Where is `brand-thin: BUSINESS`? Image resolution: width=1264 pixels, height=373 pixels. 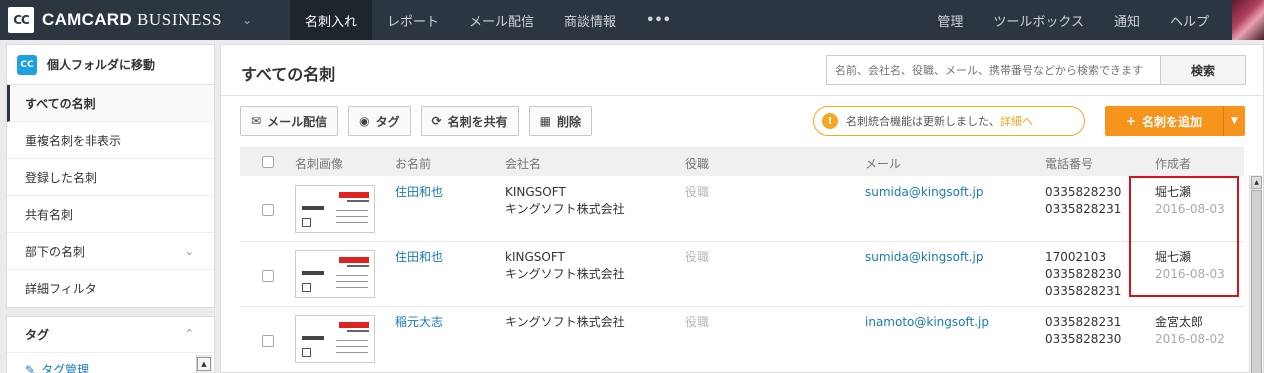 brand-thin: BUSINESS is located at coordinates (179, 19).